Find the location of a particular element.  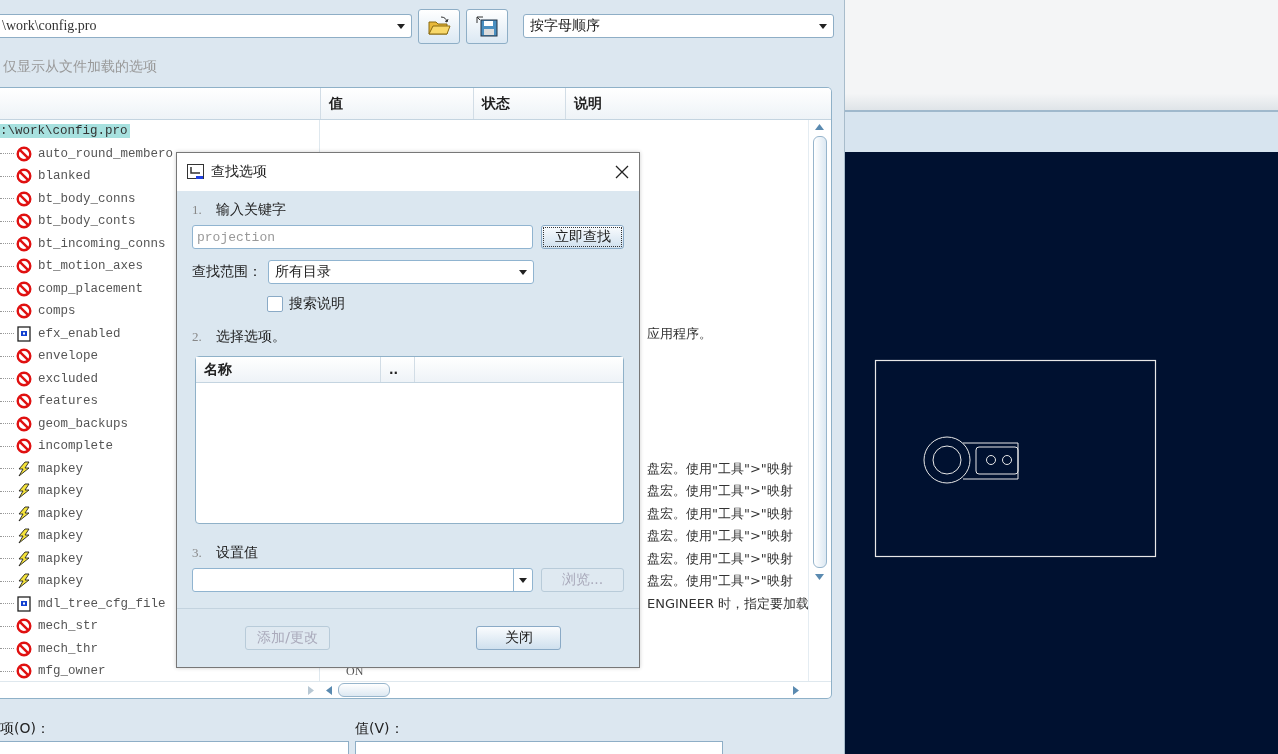

option-name: blanked is located at coordinates (64, 176).